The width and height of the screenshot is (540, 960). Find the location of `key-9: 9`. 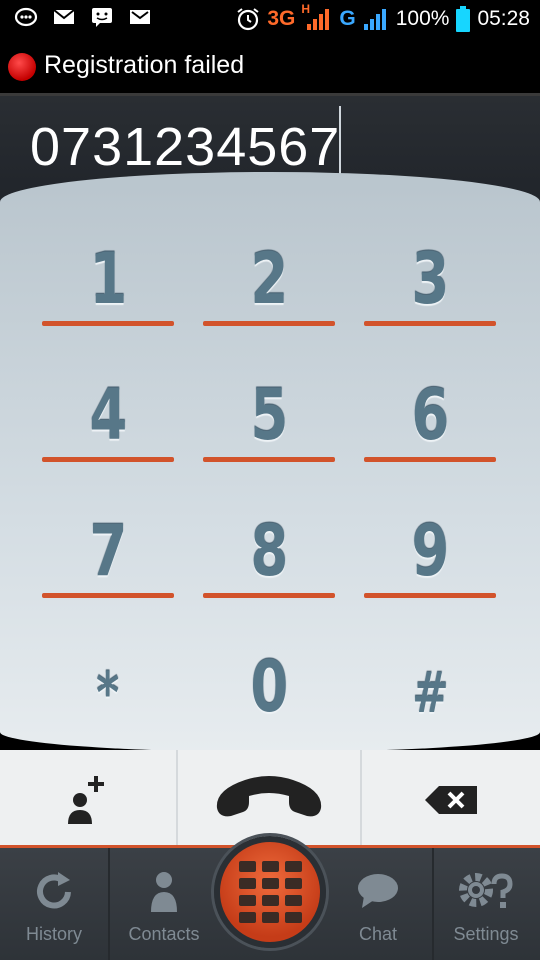

key-9: 9 is located at coordinates (430, 532).